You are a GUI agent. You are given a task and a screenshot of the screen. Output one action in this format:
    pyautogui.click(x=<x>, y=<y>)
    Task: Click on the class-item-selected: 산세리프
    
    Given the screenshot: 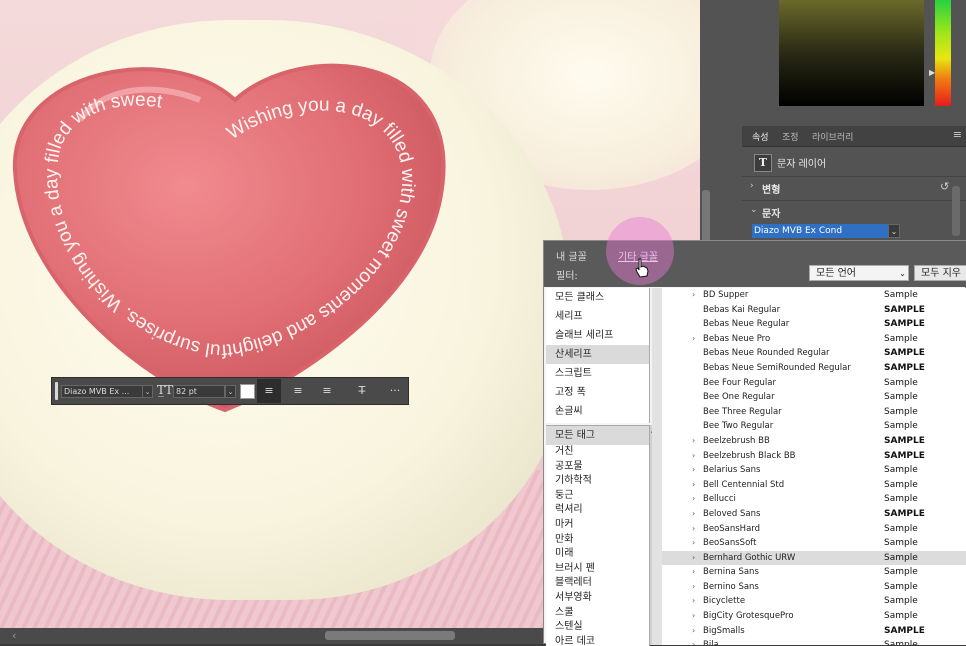 What is the action you would take?
    pyautogui.click(x=597, y=354)
    